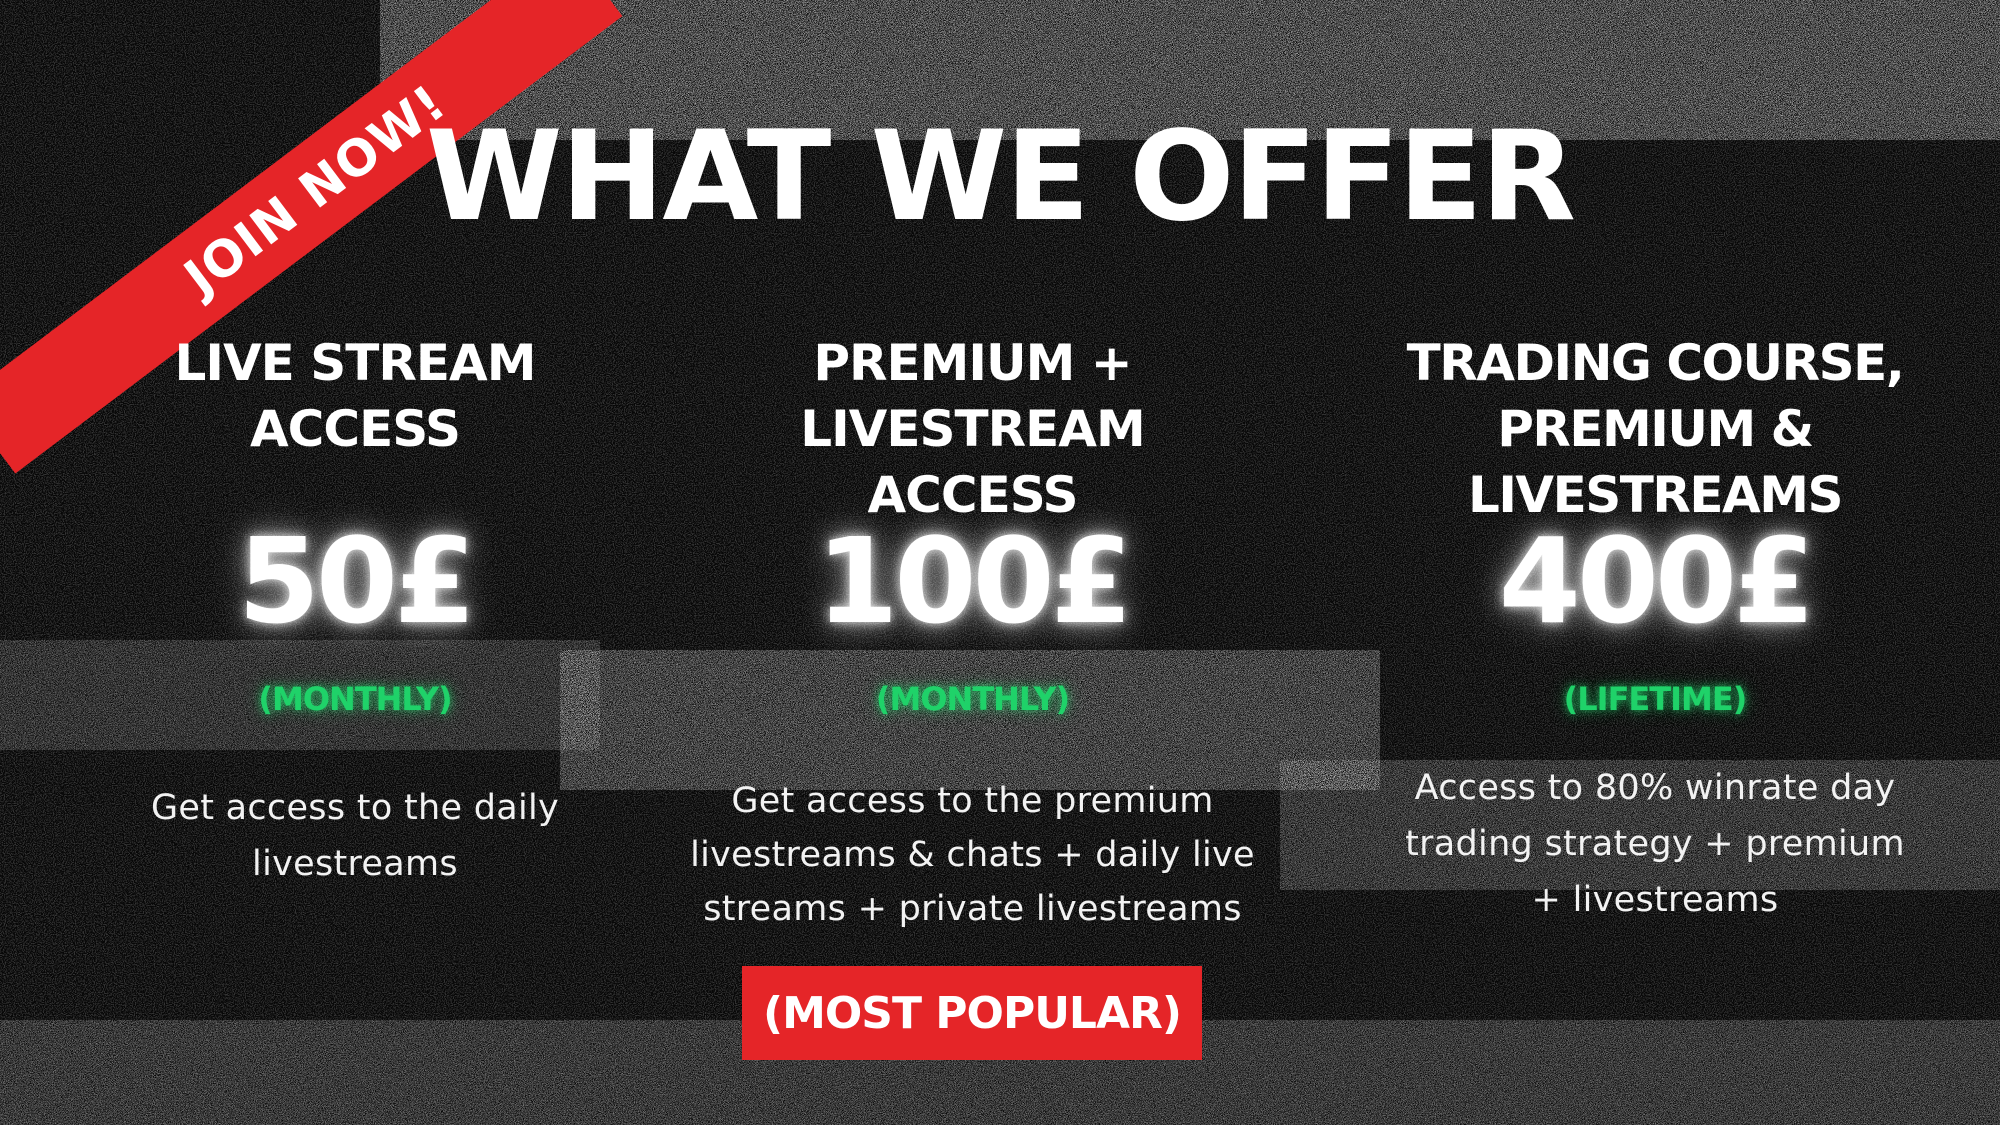 This screenshot has width=2000, height=1125. I want to click on plan-name: TRADING COURSE, PREMIUM & LIVESTREAMS, so click(1655, 427).